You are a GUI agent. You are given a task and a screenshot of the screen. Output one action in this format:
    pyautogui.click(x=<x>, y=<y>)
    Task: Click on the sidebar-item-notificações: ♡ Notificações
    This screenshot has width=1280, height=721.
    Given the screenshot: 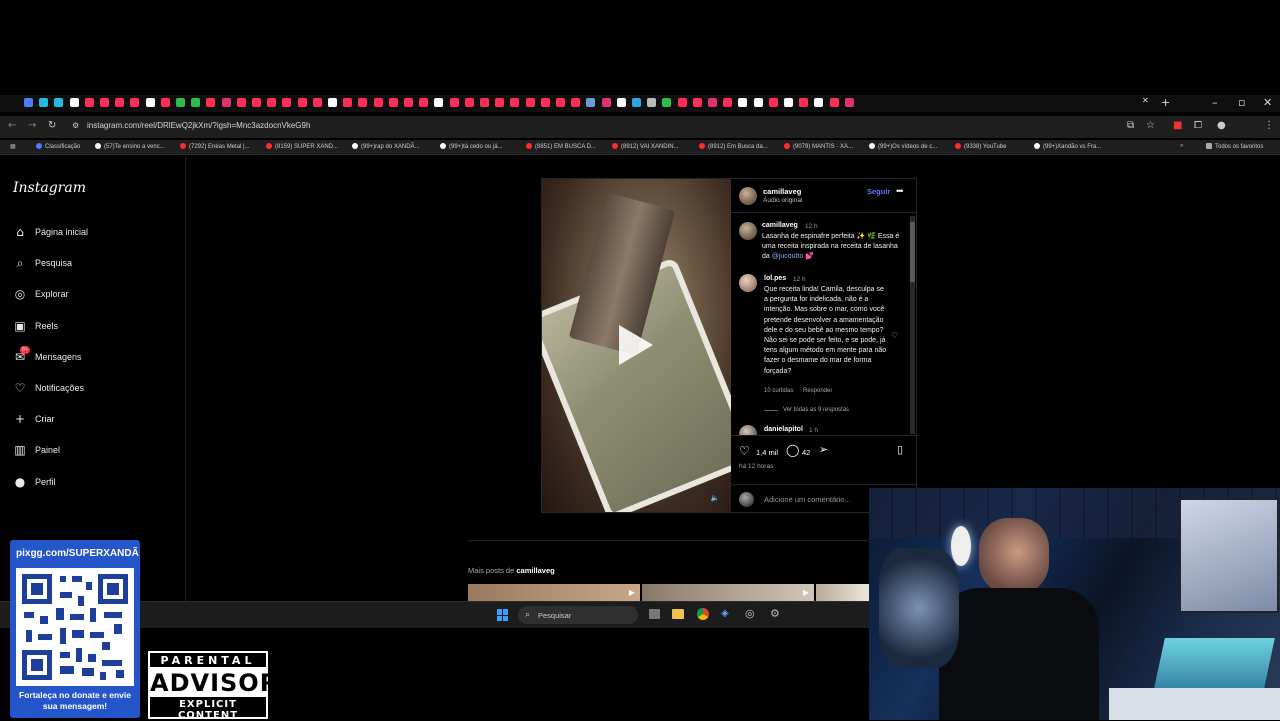 What is the action you would take?
    pyautogui.click(x=48, y=388)
    